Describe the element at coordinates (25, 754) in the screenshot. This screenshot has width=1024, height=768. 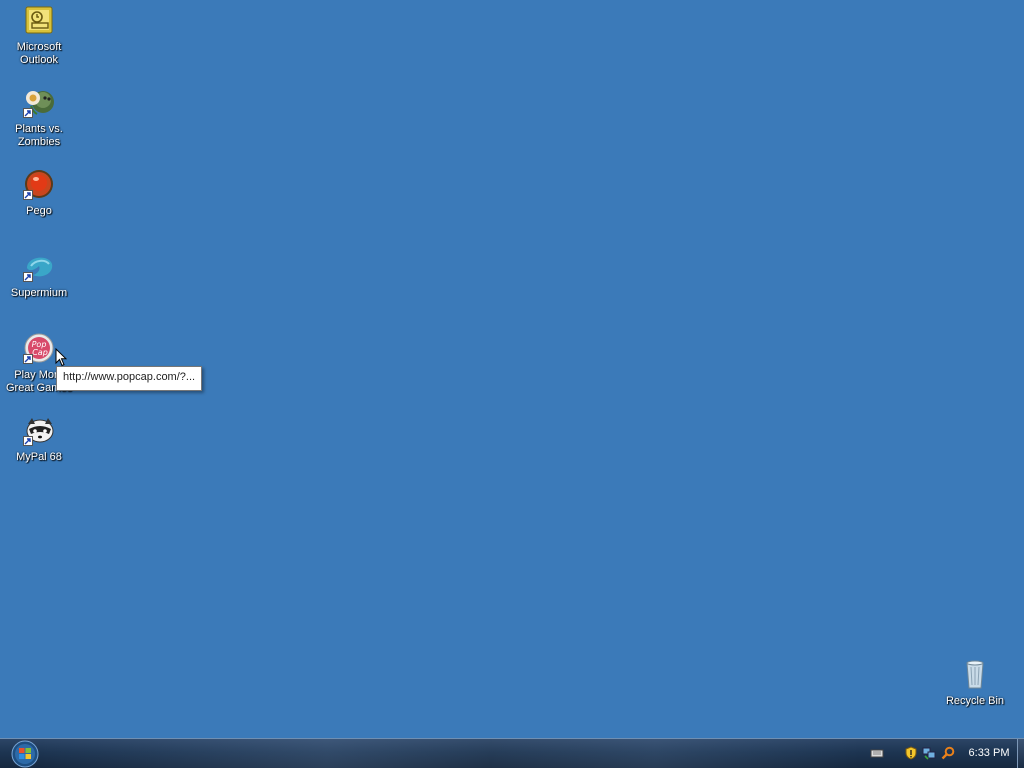
I see `windows-start-orb` at that location.